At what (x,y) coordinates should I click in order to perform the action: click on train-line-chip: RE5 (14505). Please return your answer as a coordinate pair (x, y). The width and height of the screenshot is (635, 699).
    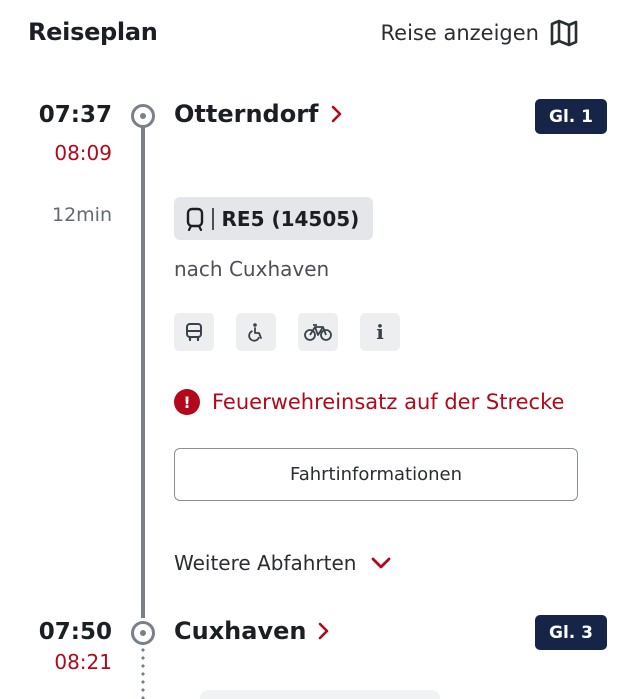
    Looking at the image, I should click on (274, 218).